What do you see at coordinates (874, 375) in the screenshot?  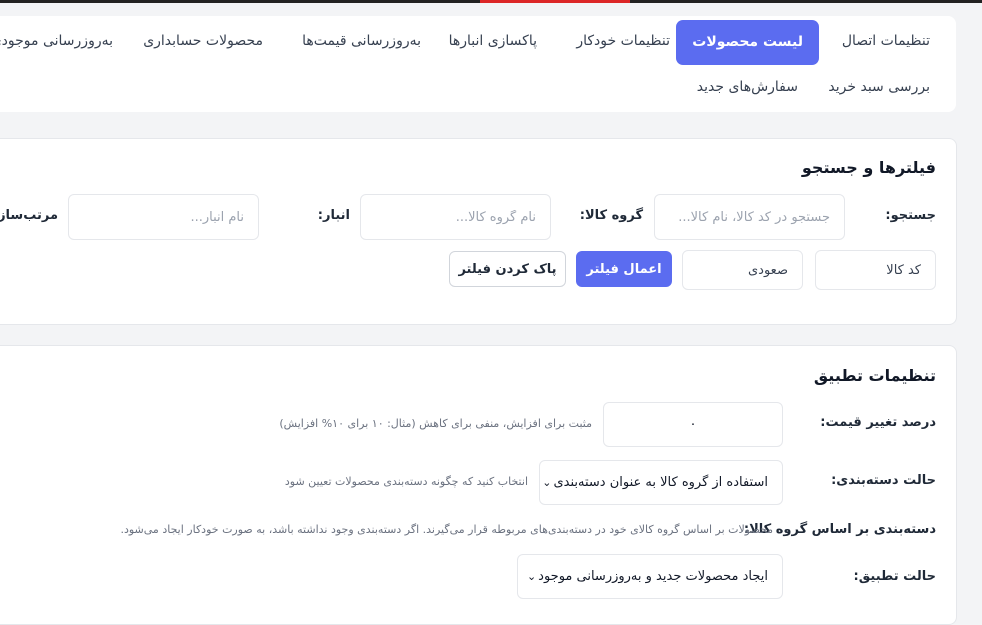 I see `apply-settings-title: تنظیمات تطبیق` at bounding box center [874, 375].